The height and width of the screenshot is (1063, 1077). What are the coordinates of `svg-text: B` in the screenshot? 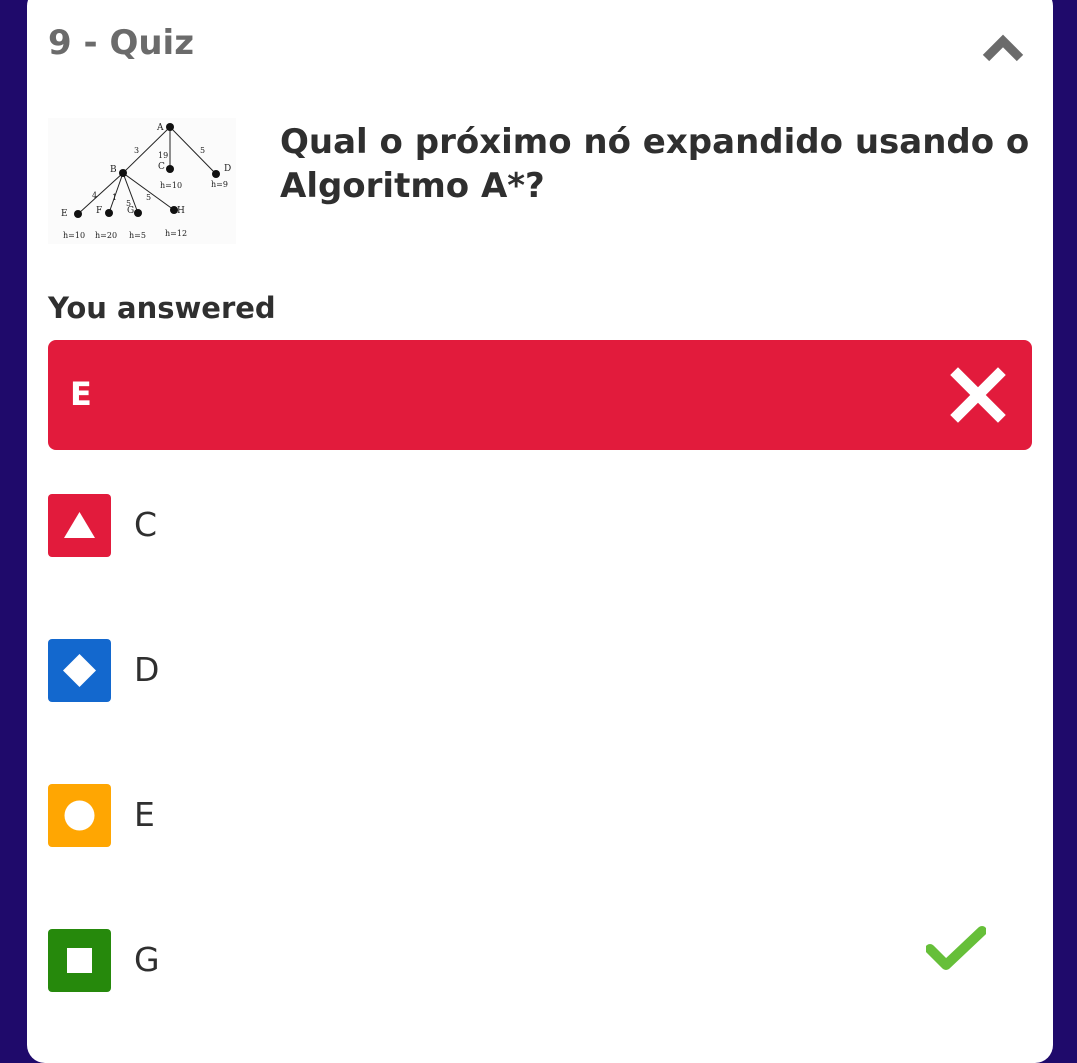 It's located at (113, 170).